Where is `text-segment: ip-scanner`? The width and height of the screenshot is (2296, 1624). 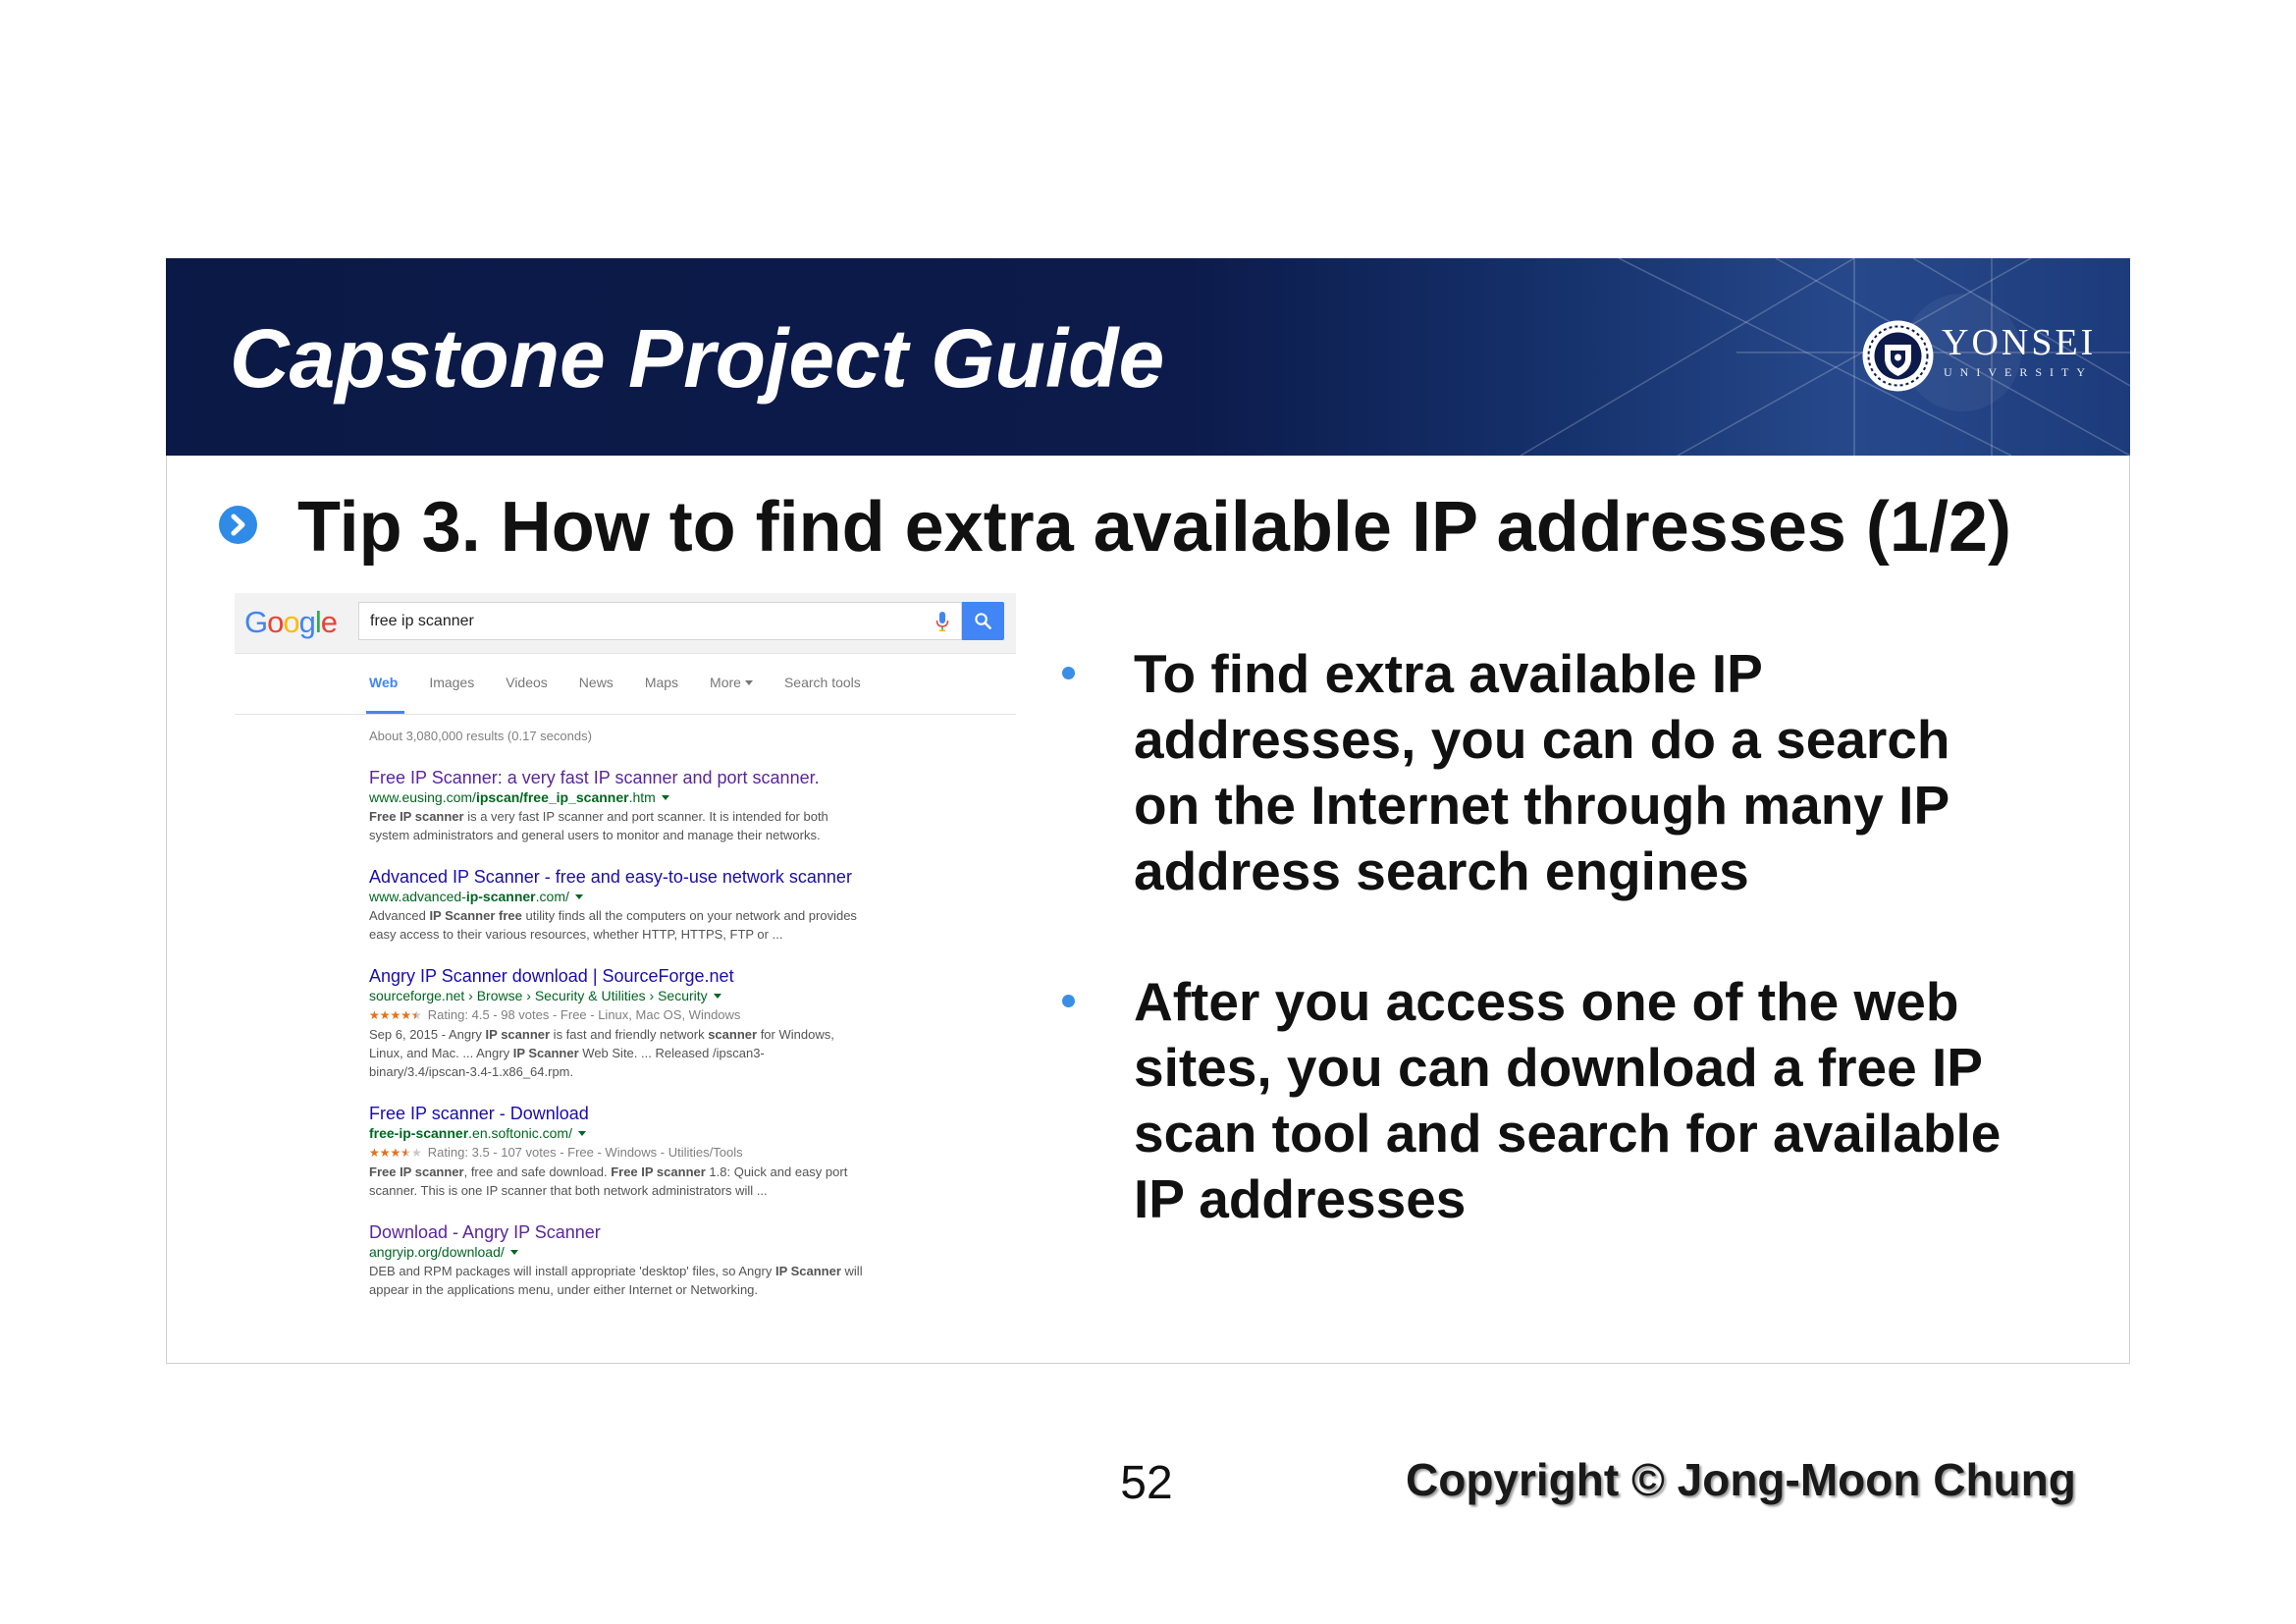 text-segment: ip-scanner is located at coordinates (501, 896).